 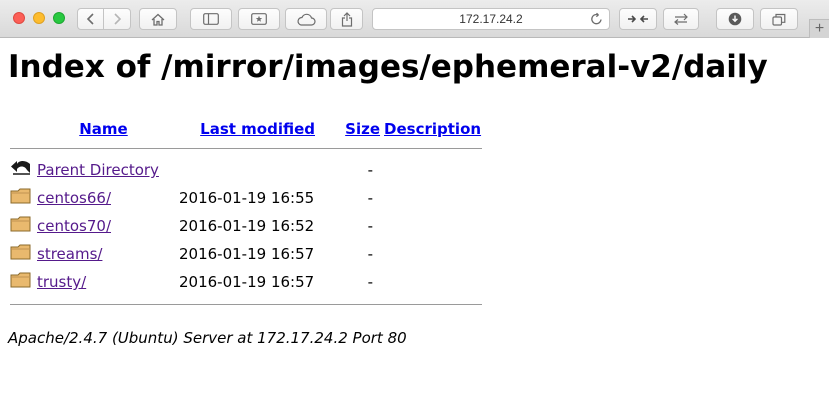 I want to click on share-button, so click(x=346, y=19).